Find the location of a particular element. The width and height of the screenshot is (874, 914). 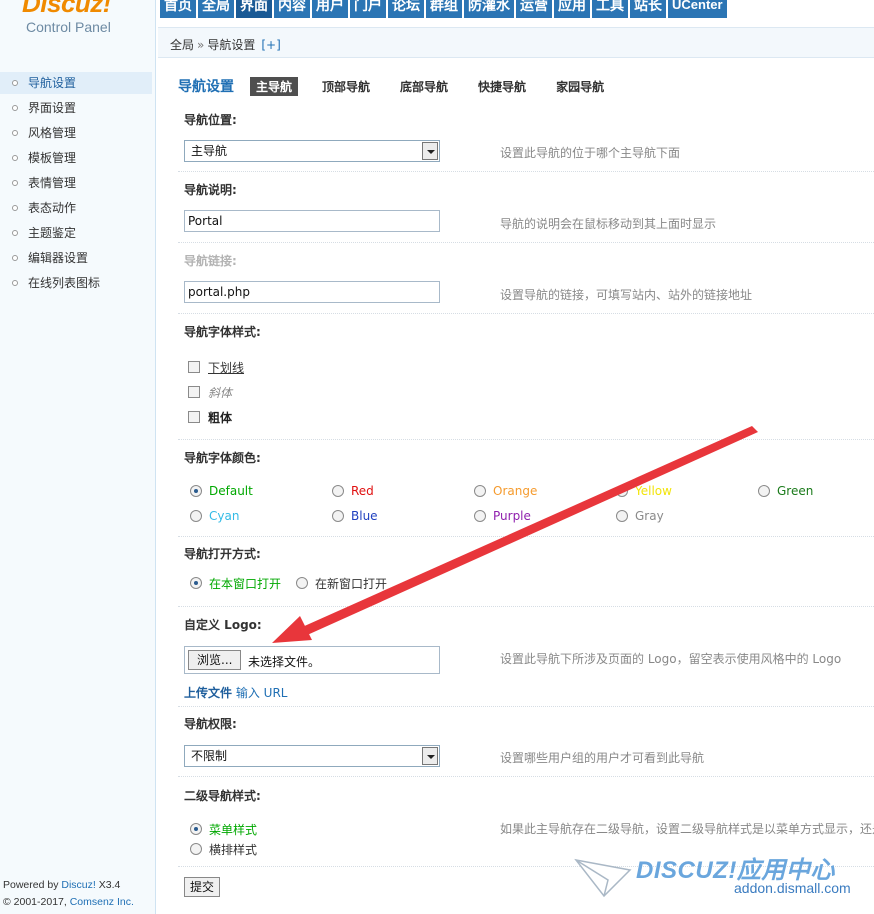

tab-main-nav: 主导航 is located at coordinates (274, 86).